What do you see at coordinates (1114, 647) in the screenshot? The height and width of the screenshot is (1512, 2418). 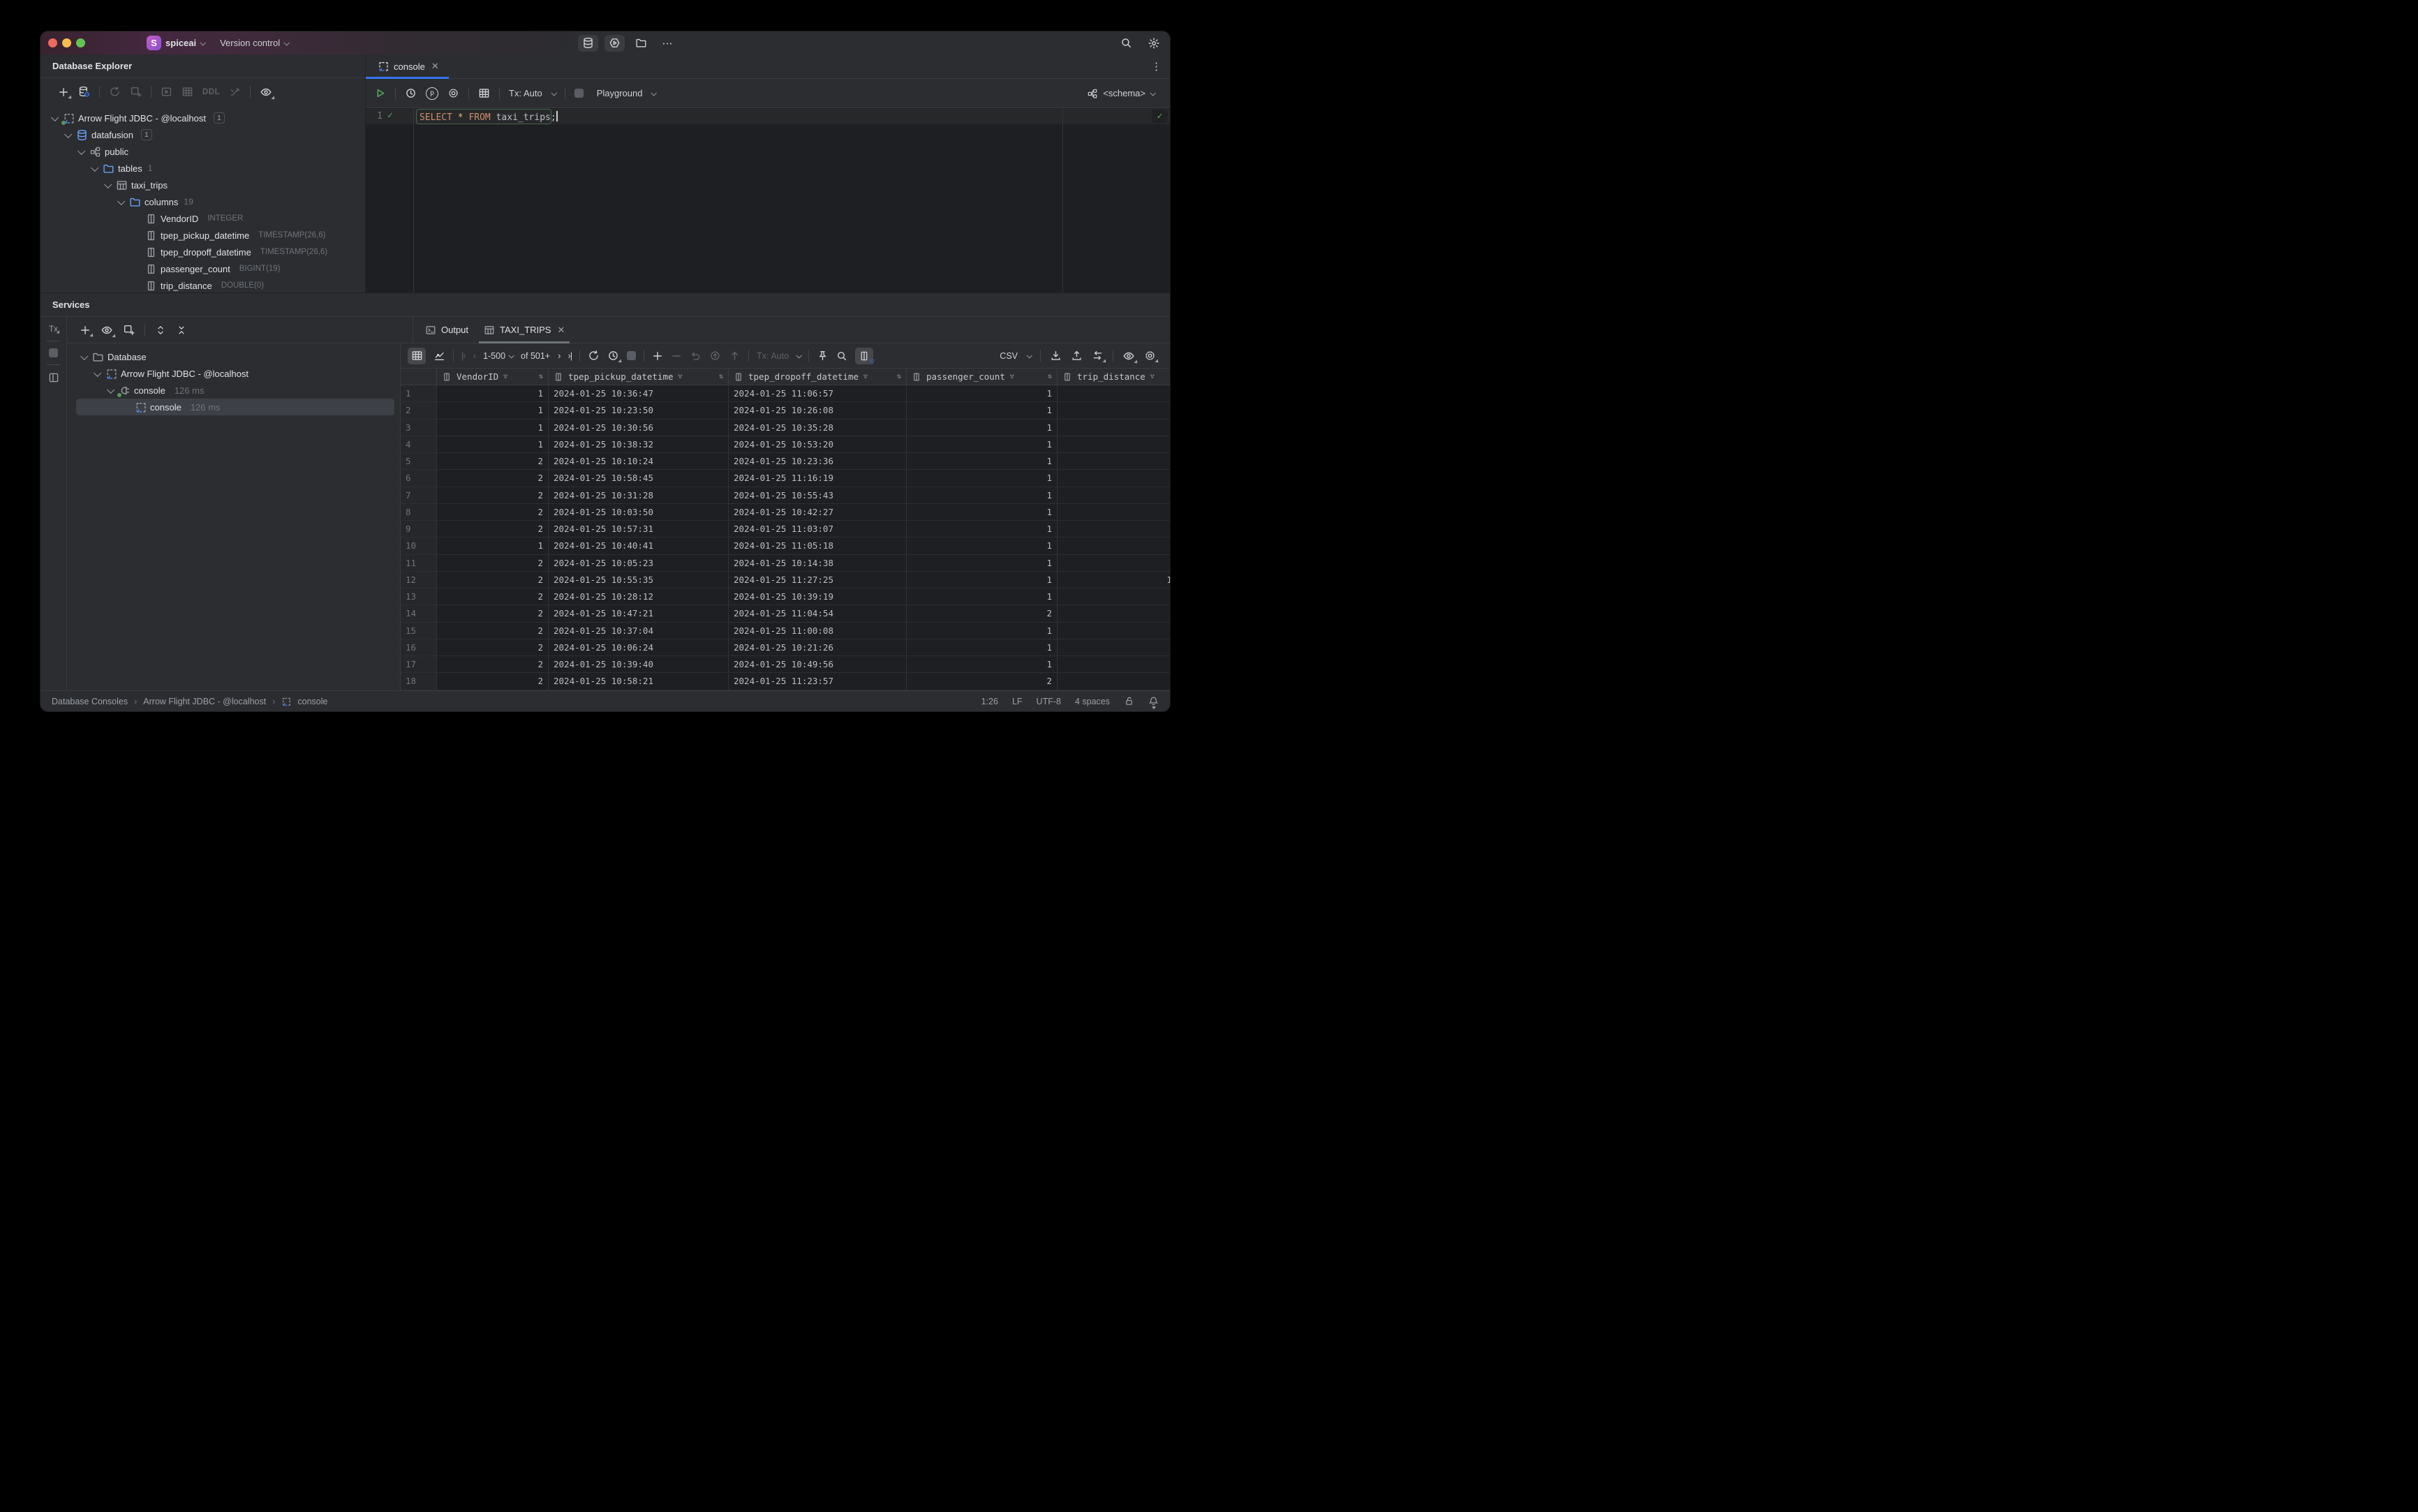 I see `table-cell: 0.98` at bounding box center [1114, 647].